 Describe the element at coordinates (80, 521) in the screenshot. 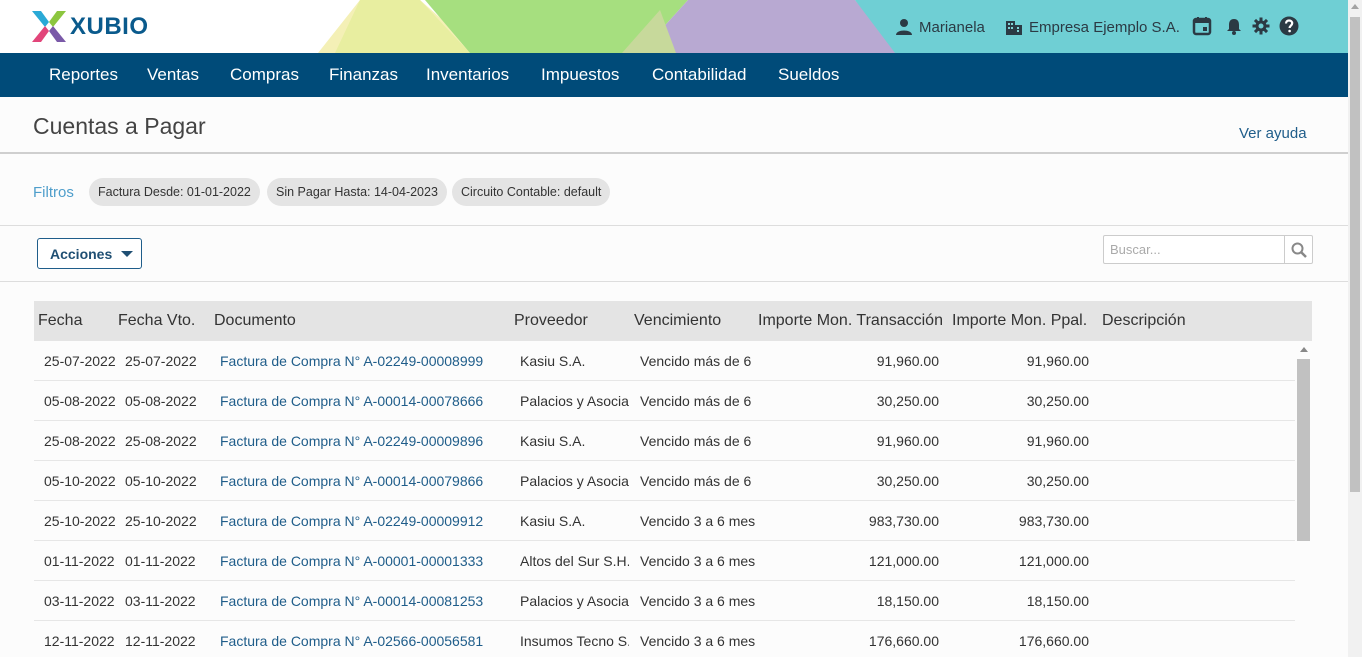

I see `cell-fecha: 25-10-2022` at that location.